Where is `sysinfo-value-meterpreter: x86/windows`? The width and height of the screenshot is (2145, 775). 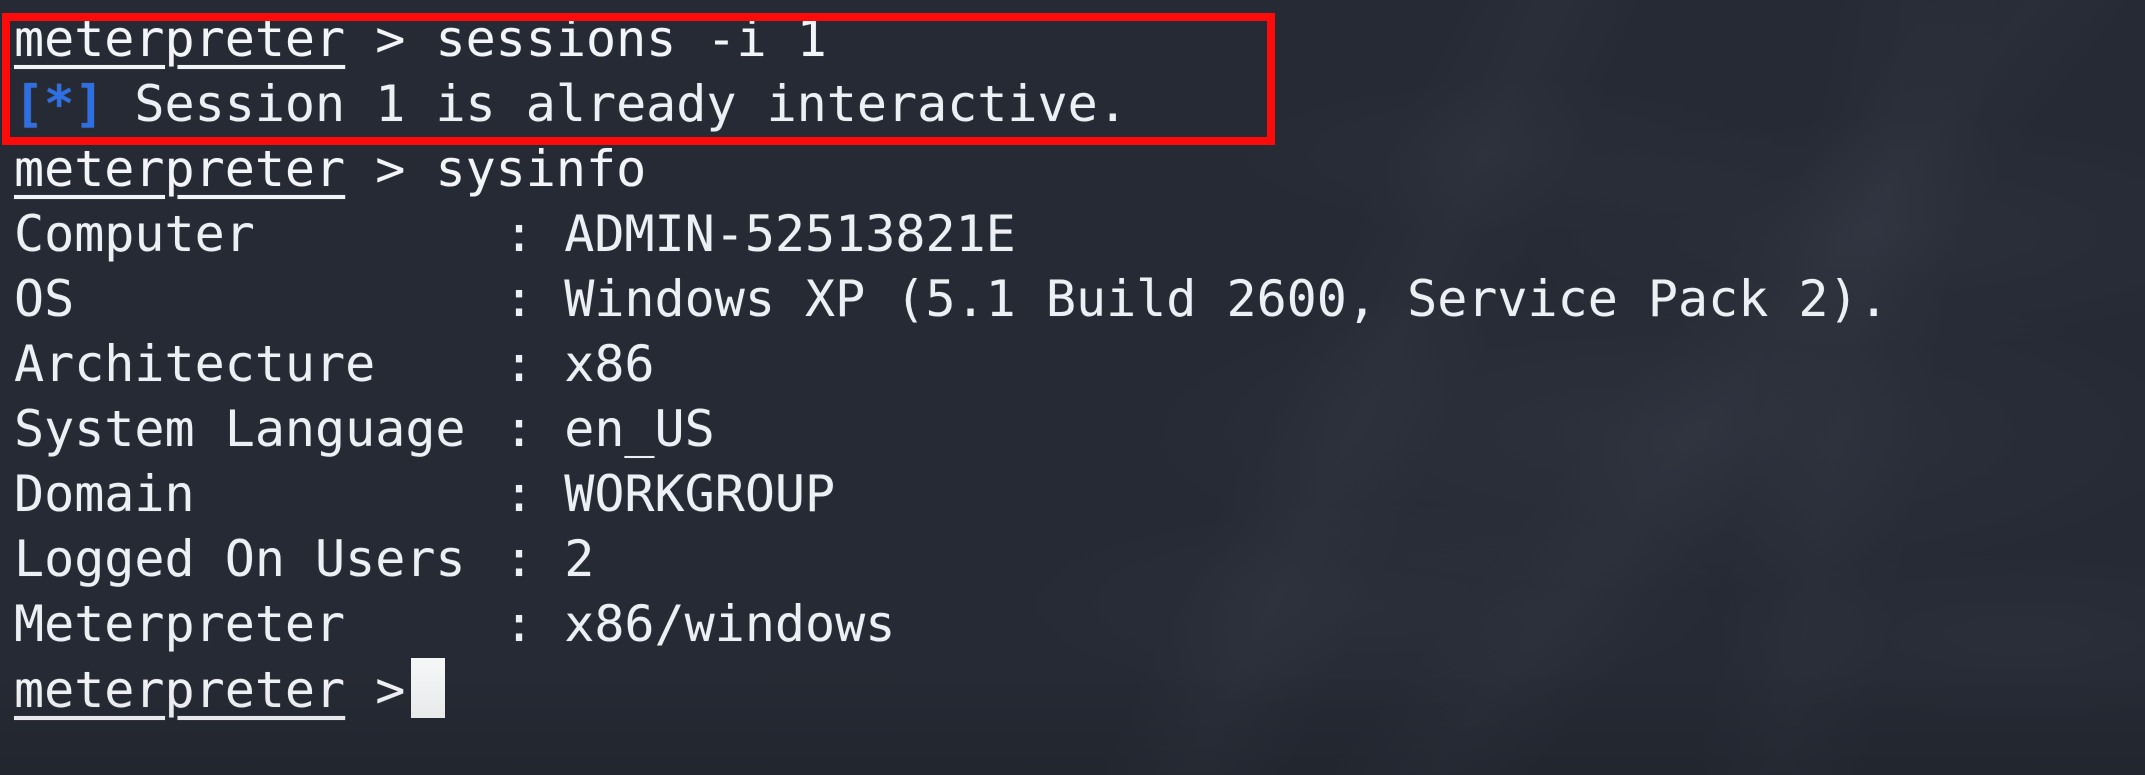
sysinfo-value-meterpreter: x86/windows is located at coordinates (730, 624).